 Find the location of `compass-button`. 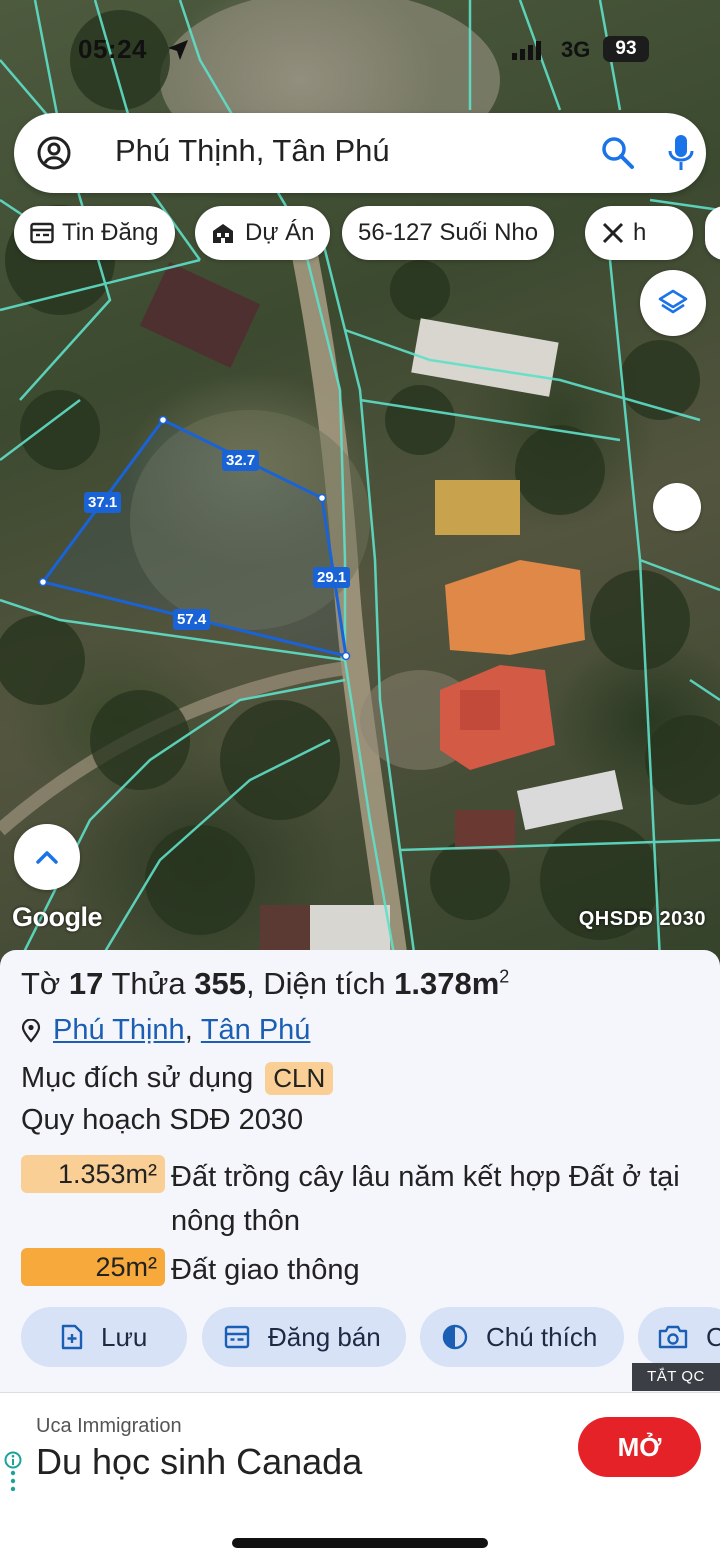

compass-button is located at coordinates (677, 507).